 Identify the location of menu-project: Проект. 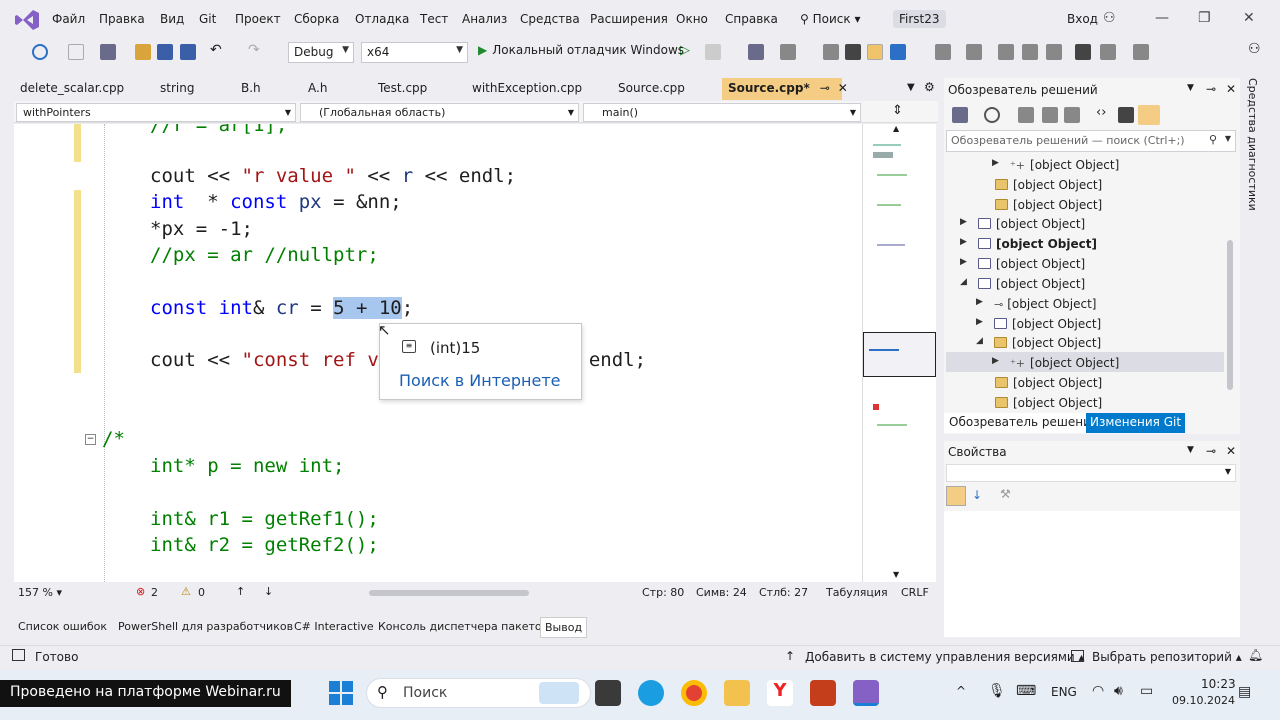
(258, 19).